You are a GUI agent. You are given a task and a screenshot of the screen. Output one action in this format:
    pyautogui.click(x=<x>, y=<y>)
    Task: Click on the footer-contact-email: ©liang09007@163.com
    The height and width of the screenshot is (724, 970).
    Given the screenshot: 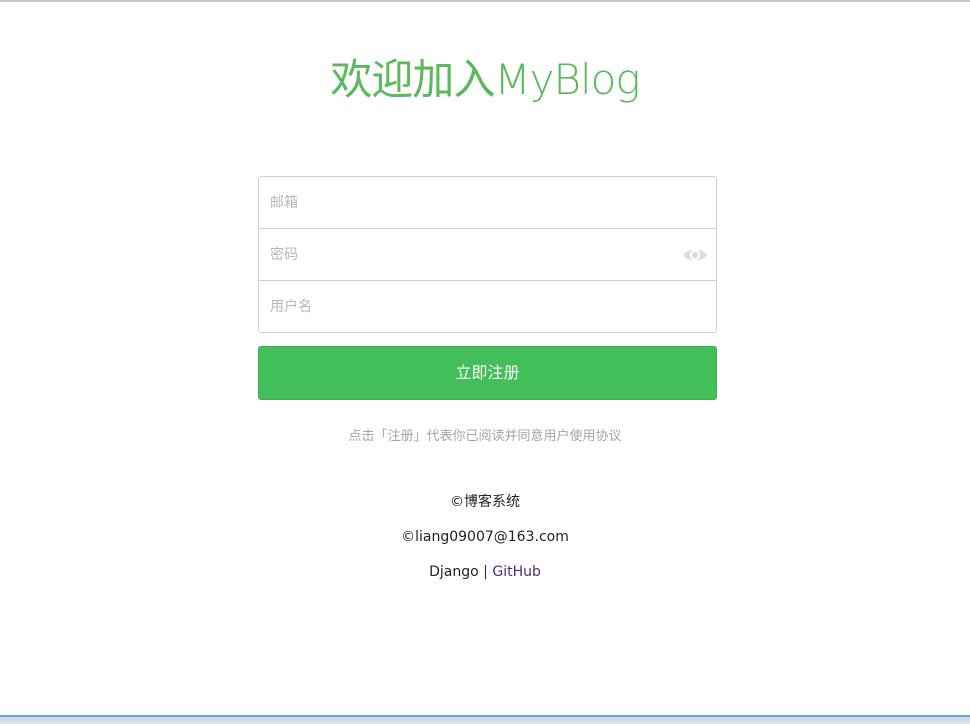 What is the action you would take?
    pyautogui.click(x=485, y=537)
    